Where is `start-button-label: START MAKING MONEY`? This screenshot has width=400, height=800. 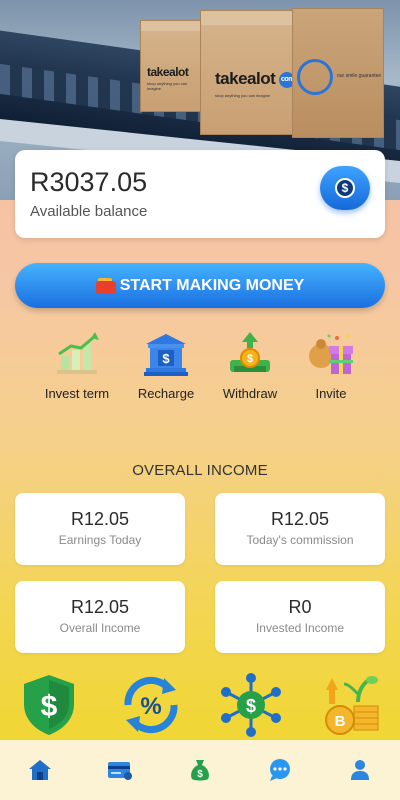 start-button-label: START MAKING MONEY is located at coordinates (212, 285).